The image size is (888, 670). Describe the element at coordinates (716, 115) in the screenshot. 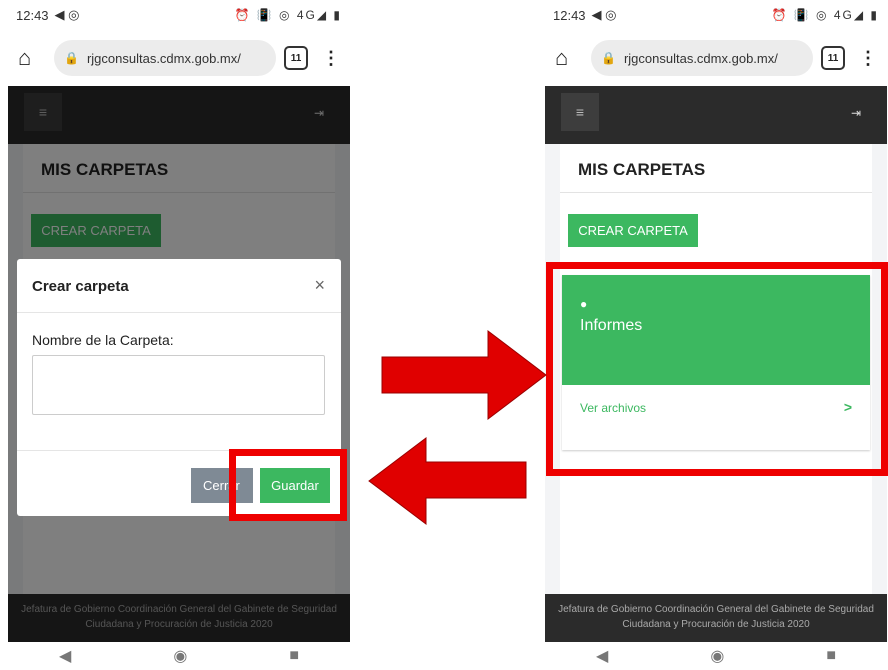

I see `site-top-nav: ≡ ⇥` at that location.